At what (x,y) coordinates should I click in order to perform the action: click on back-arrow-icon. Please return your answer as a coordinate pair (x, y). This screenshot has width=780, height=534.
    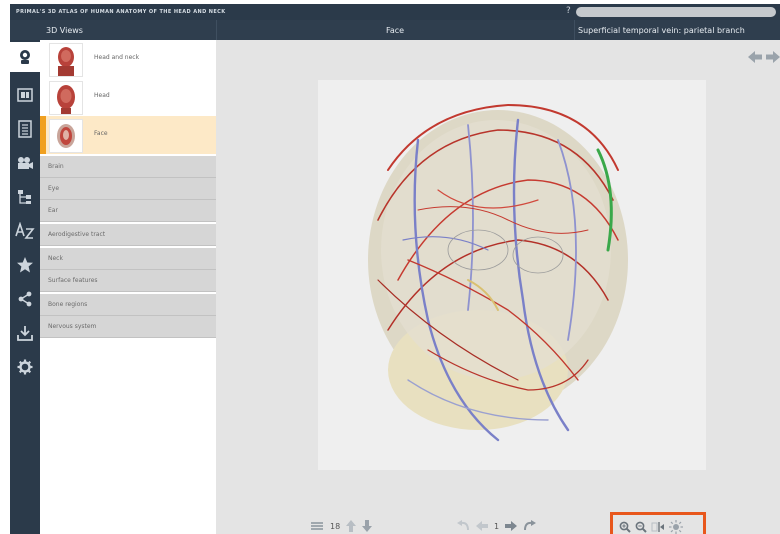
    Looking at the image, I should click on (755, 57).